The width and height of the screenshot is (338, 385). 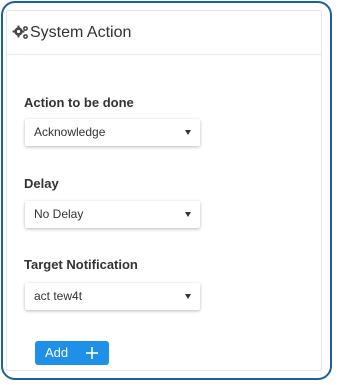 I want to click on action-label: Action to be done, so click(x=79, y=102).